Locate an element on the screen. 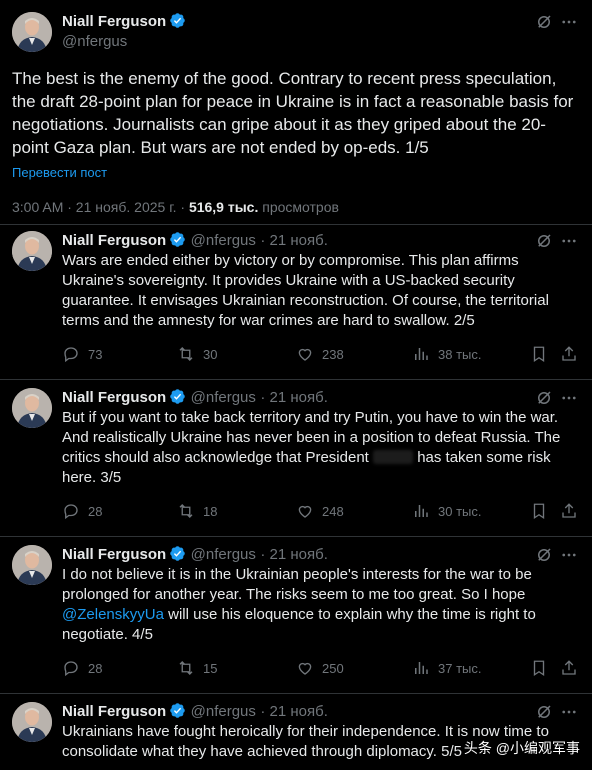 The image size is (592, 770). repost-button: 15 is located at coordinates (197, 668).